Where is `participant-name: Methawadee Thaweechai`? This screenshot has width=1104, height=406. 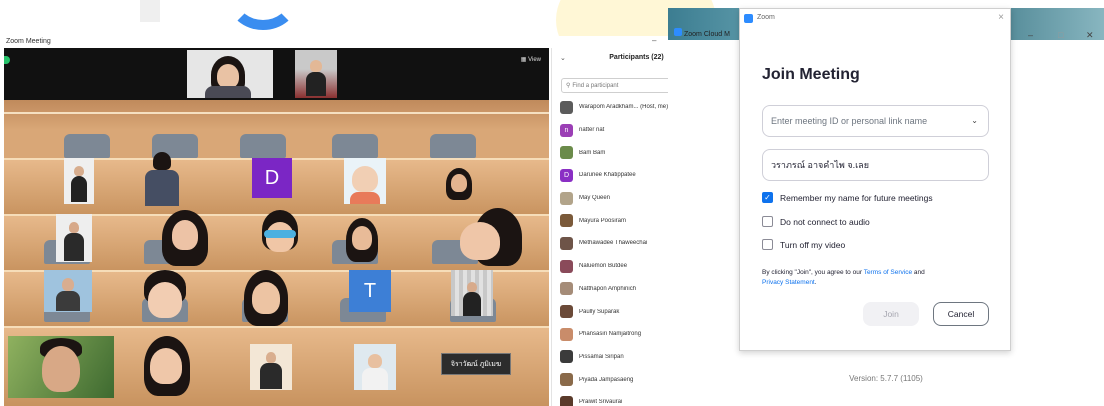 participant-name: Methawadee Thaweechai is located at coordinates (613, 243).